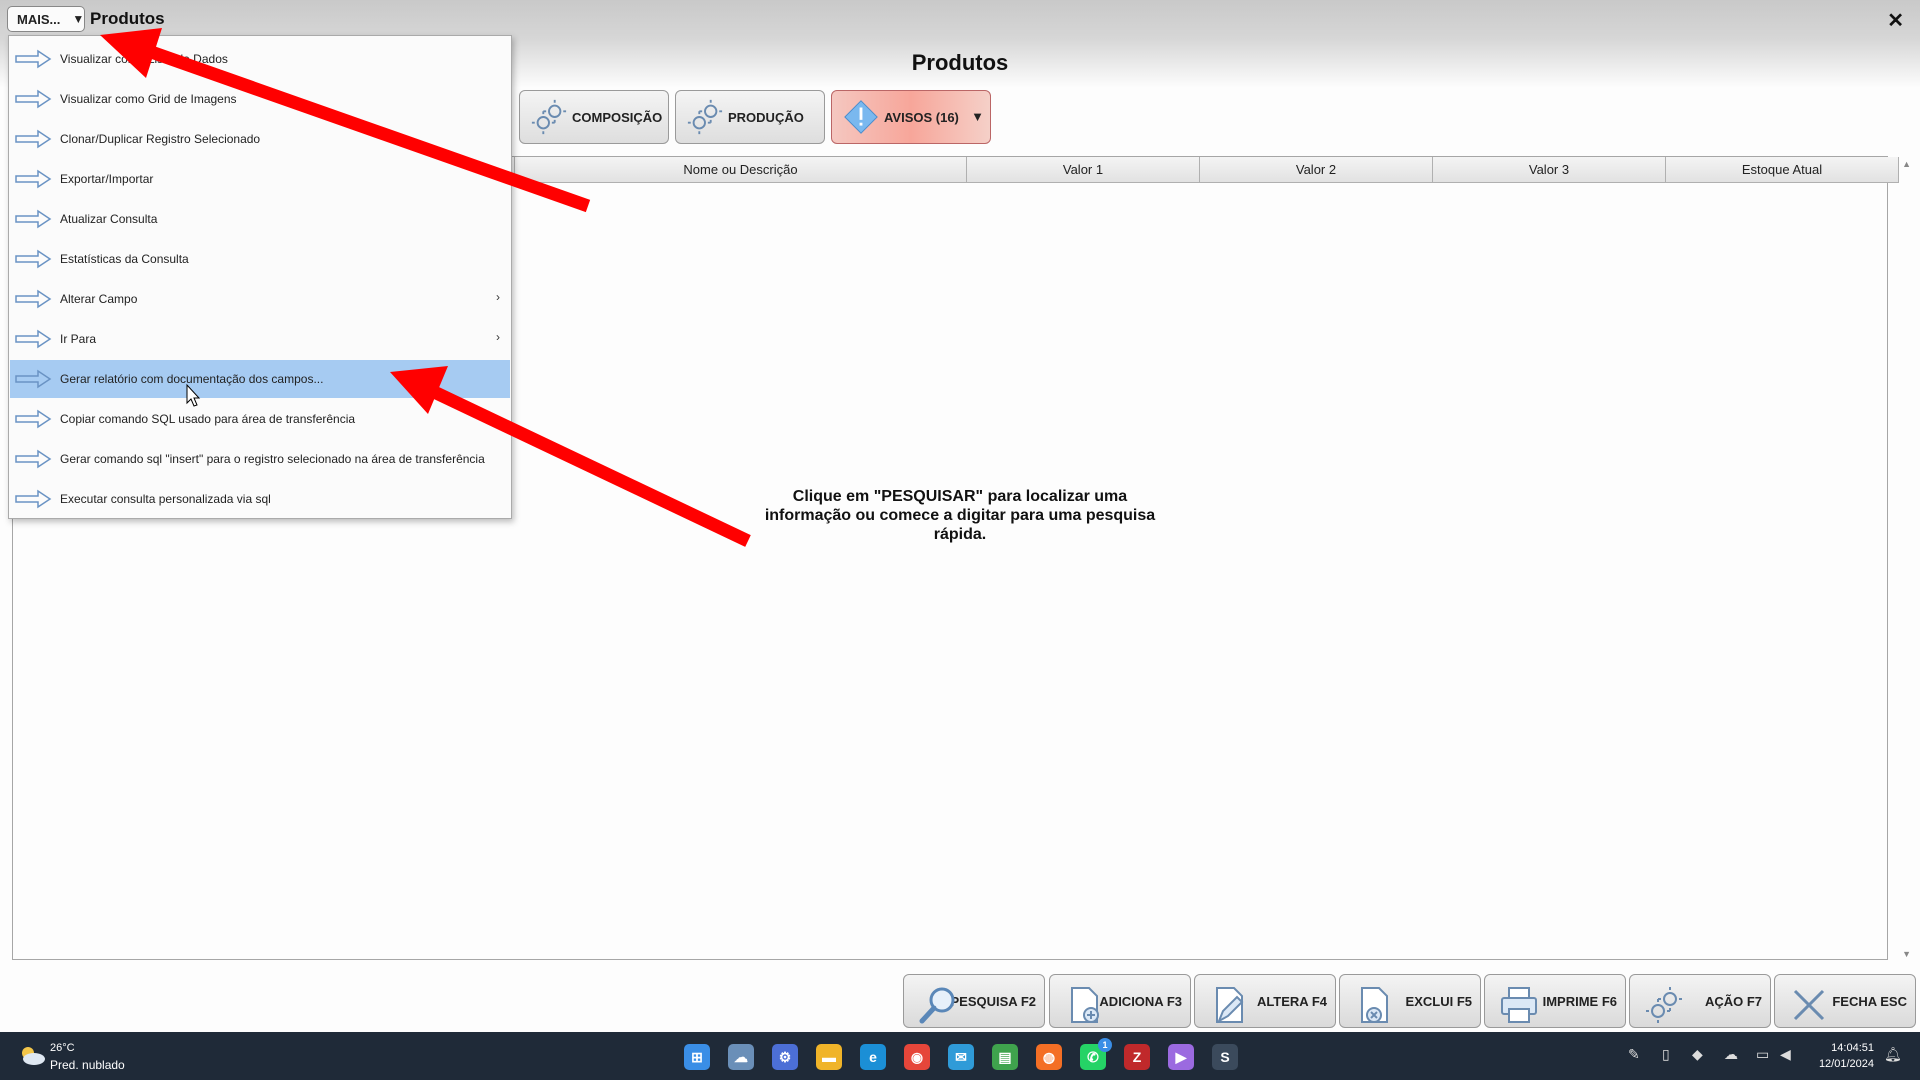 The height and width of the screenshot is (1080, 1920). Describe the element at coordinates (109, 219) in the screenshot. I see `menu-item-label: Atualizar Consulta` at that location.